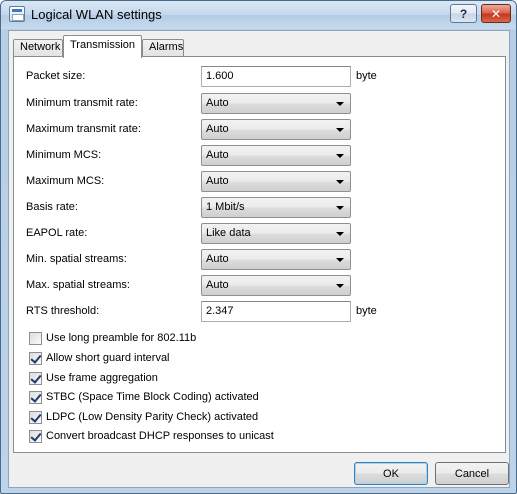  I want to click on long-preamble-label: Use long preamble for 802.11b, so click(121, 338).